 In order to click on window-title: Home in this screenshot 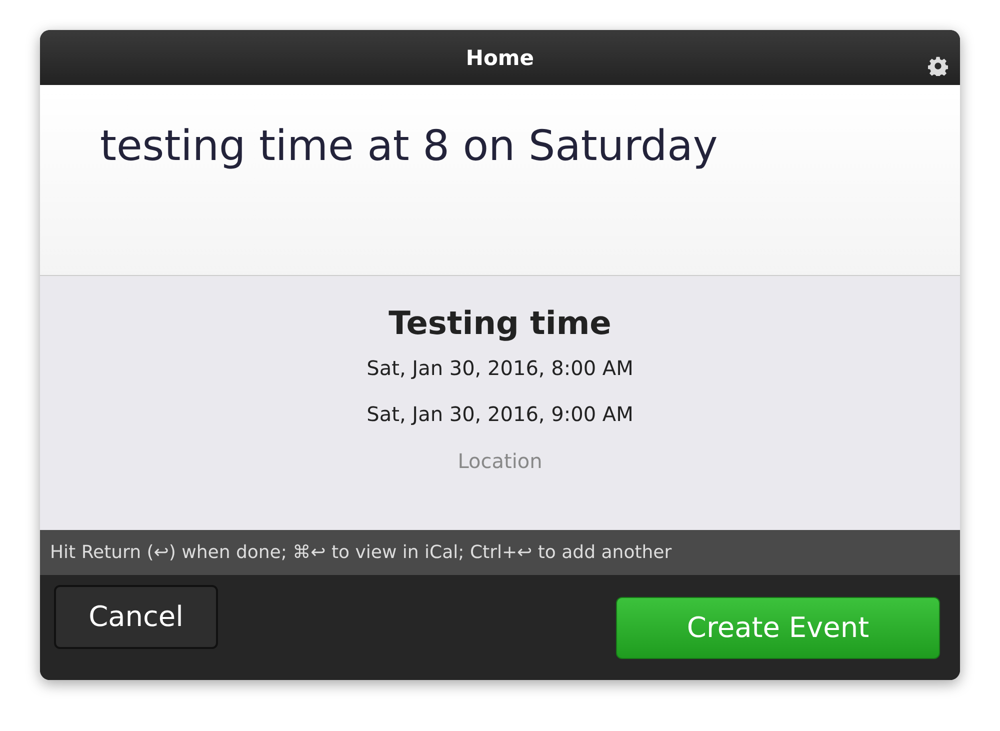, I will do `click(500, 58)`.